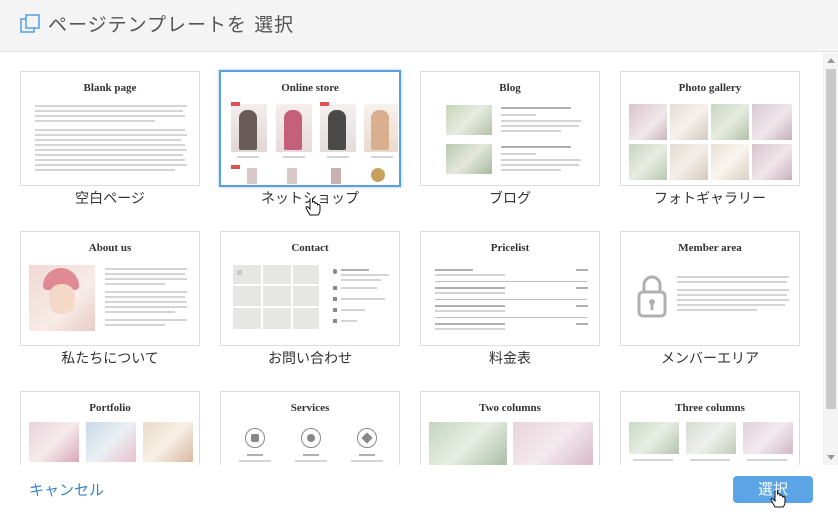 This screenshot has height=522, width=838. What do you see at coordinates (710, 248) in the screenshot?
I see `template-card-title: Member area` at bounding box center [710, 248].